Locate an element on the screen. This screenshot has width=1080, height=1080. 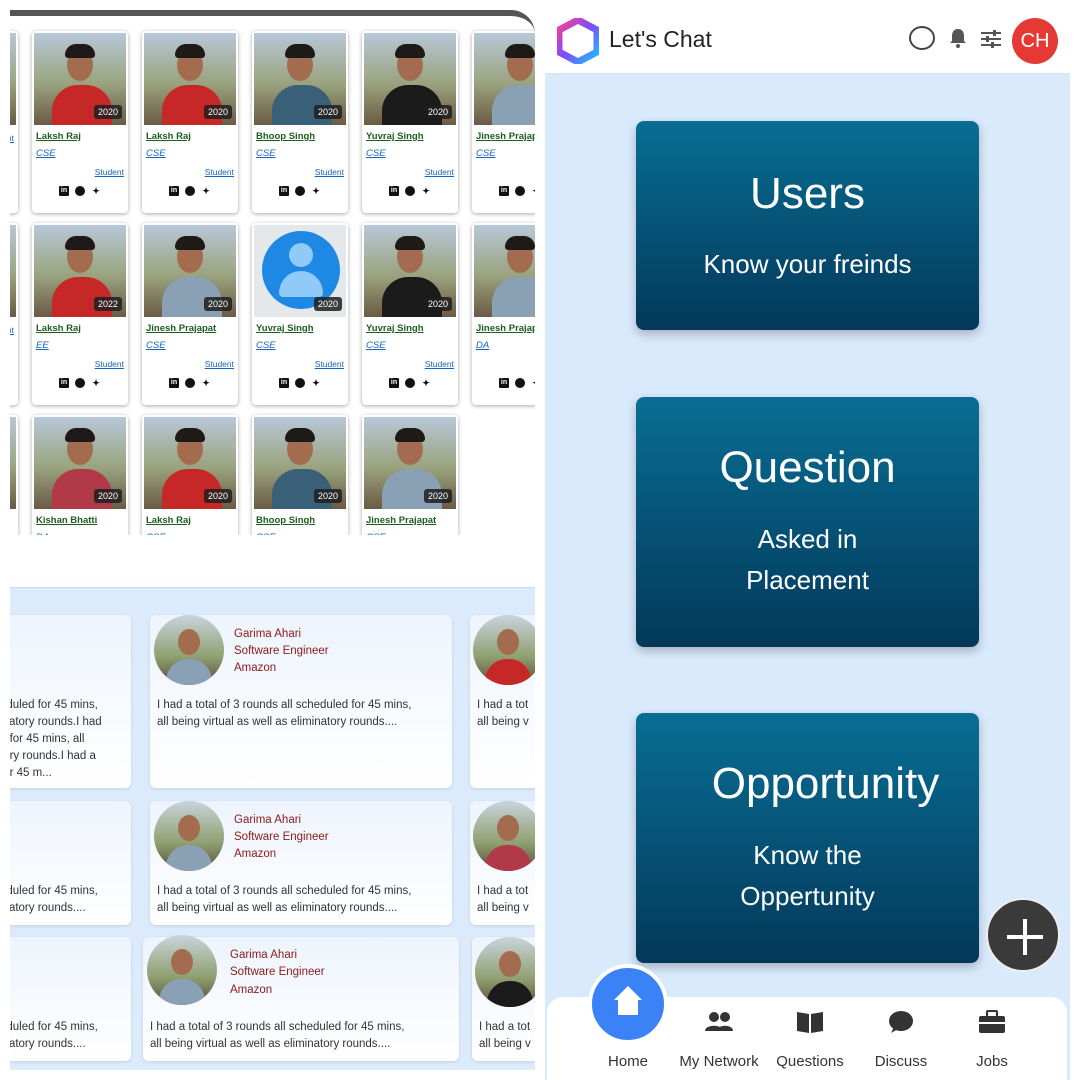
student-card: 2020 Jinesh Prajapat CSE Student in ✦ is located at coordinates (190, 314).